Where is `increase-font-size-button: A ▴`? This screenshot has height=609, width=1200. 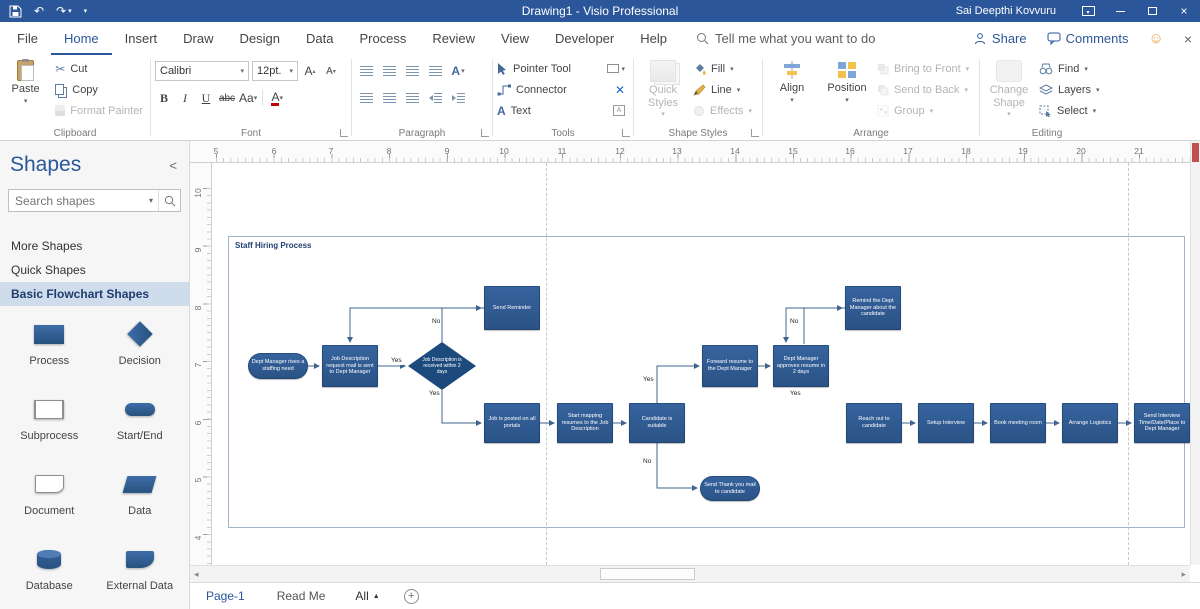 increase-font-size-button: A ▴ is located at coordinates (310, 71).